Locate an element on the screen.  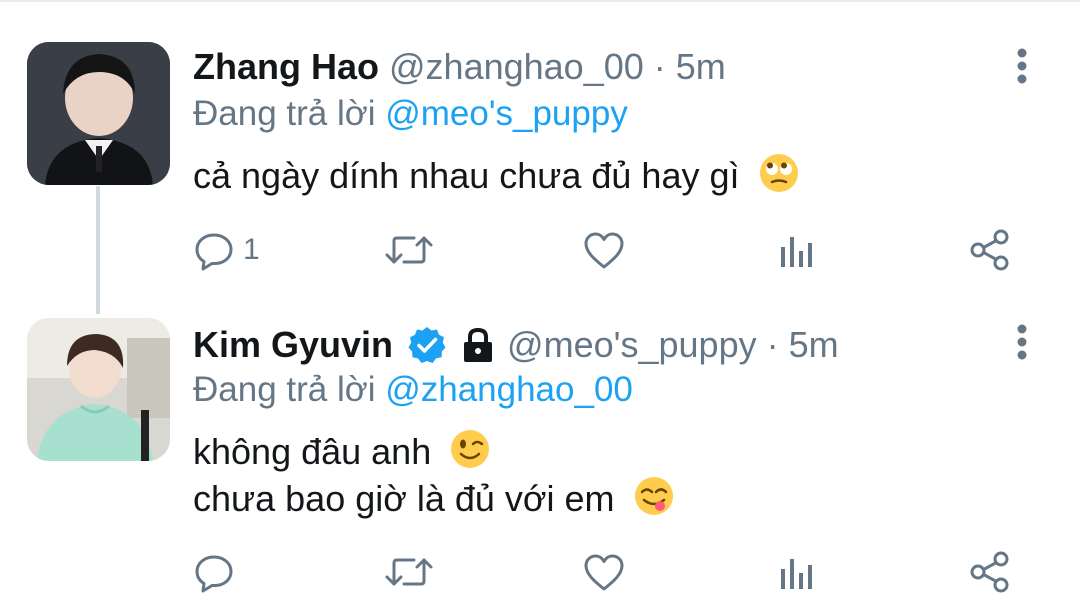
tweet-text-line-2: chưa bao giờ là đủ với em is located at coordinates (434, 498).